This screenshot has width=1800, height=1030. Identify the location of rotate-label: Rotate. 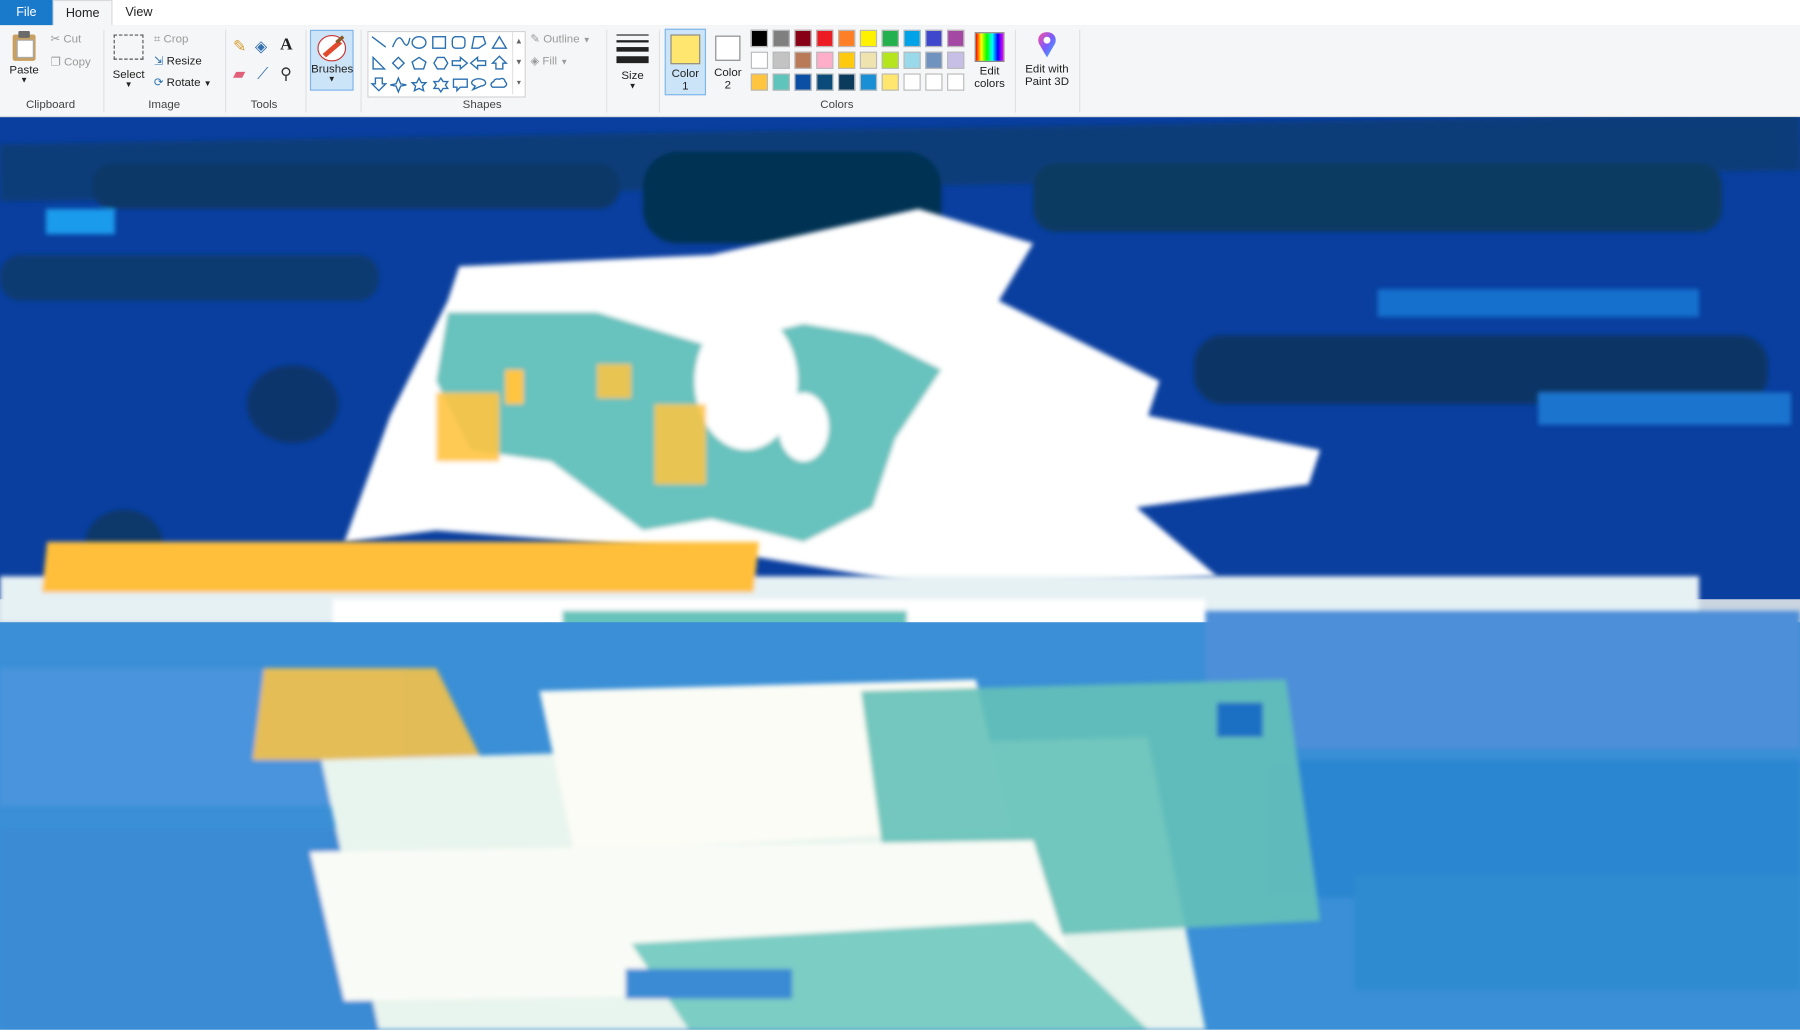
(183, 83).